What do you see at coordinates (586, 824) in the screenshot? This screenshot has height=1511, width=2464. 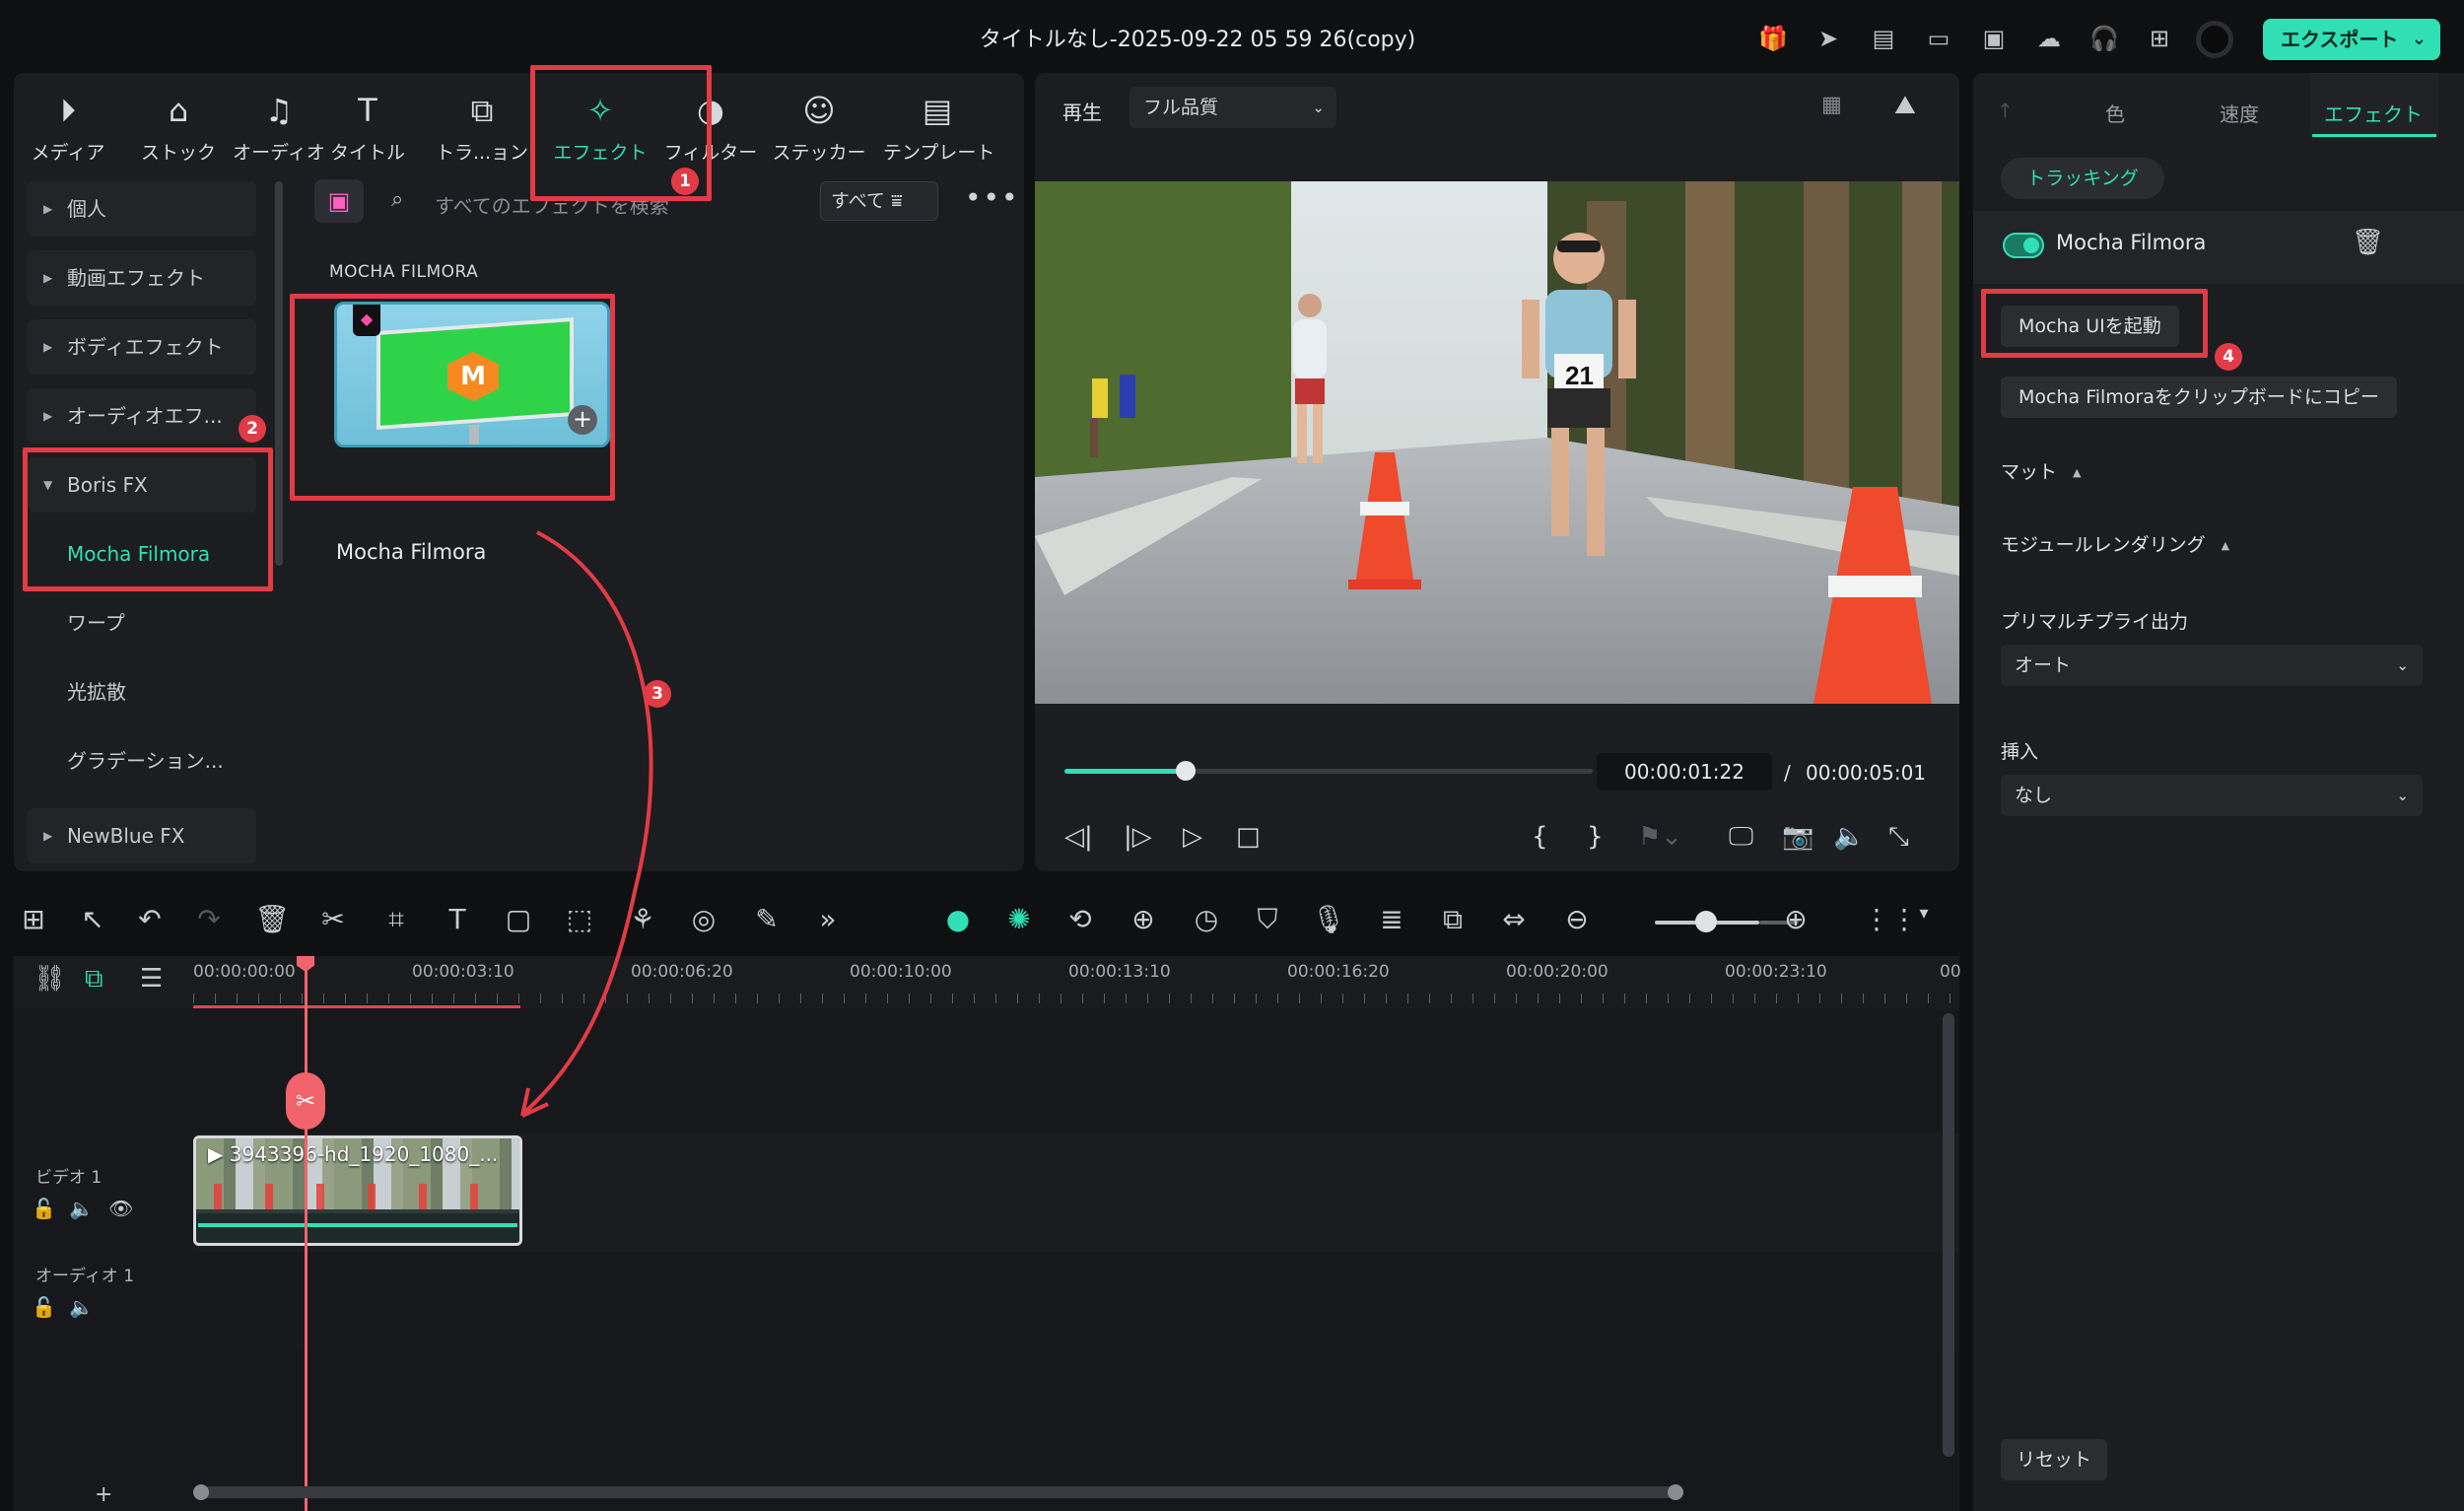 I see `annotation-drag-arrow` at bounding box center [586, 824].